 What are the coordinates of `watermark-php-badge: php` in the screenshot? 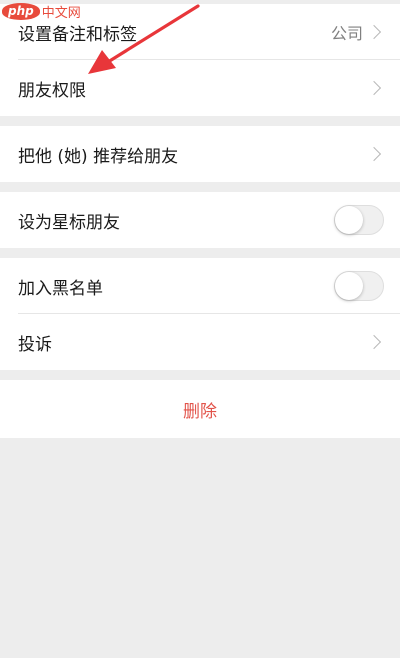 It's located at (21, 11).